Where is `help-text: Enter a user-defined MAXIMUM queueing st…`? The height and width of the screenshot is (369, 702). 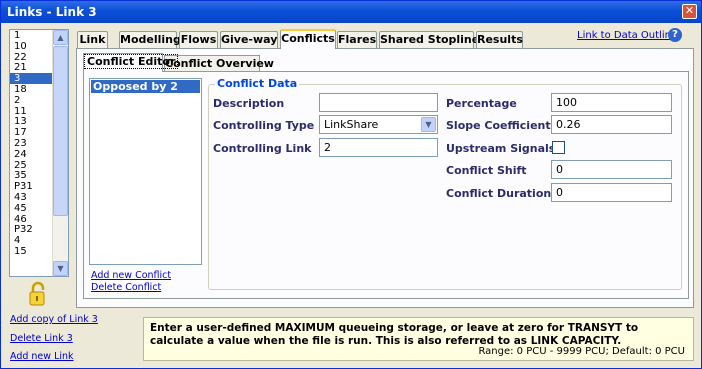 help-text: Enter a user-defined MAXIMUM queueing st… is located at coordinates (394, 334).